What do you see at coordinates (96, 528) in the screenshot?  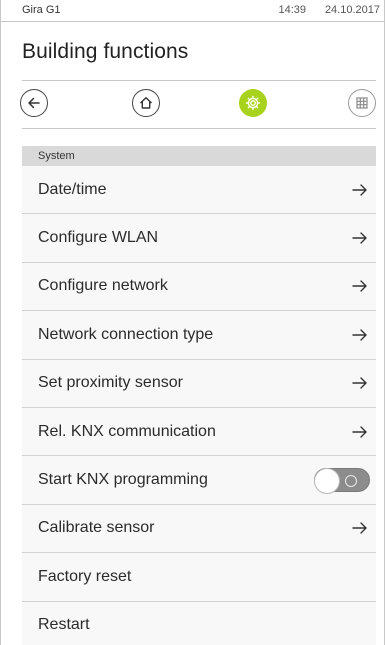 I see `list-item-label: Calibrate sensor` at bounding box center [96, 528].